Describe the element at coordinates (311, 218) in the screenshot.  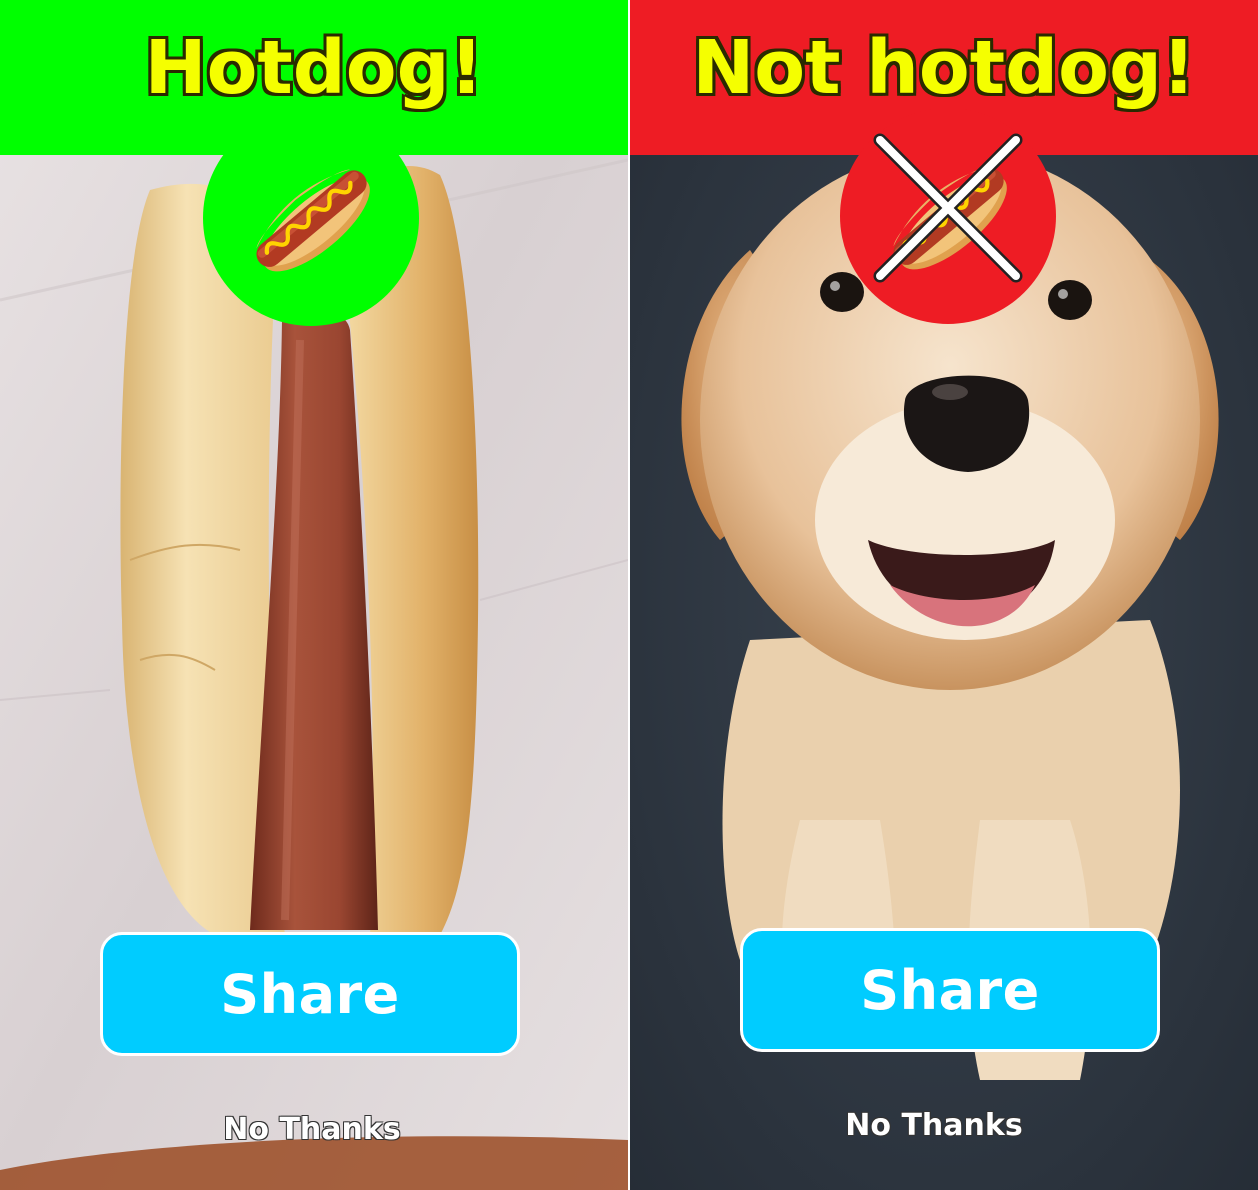
I see `hotdog-icon` at that location.